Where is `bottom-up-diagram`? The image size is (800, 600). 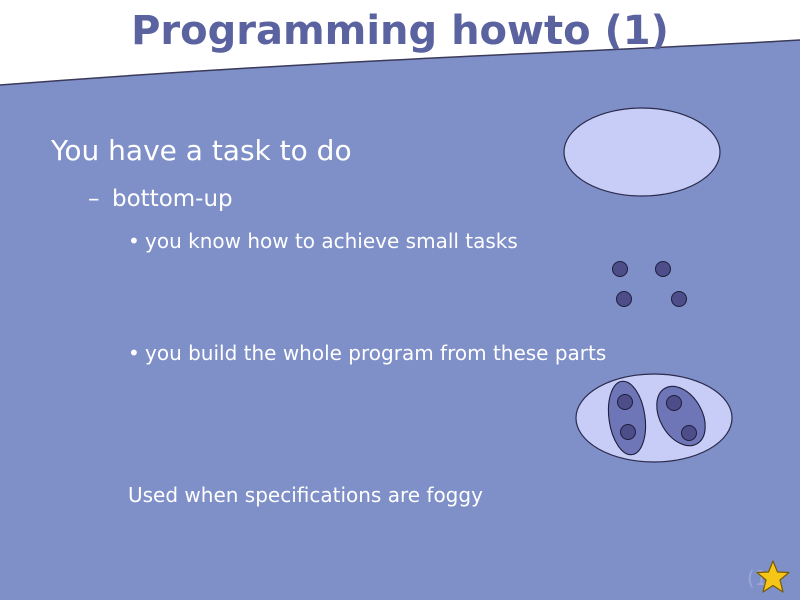 bottom-up-diagram is located at coordinates (648, 285).